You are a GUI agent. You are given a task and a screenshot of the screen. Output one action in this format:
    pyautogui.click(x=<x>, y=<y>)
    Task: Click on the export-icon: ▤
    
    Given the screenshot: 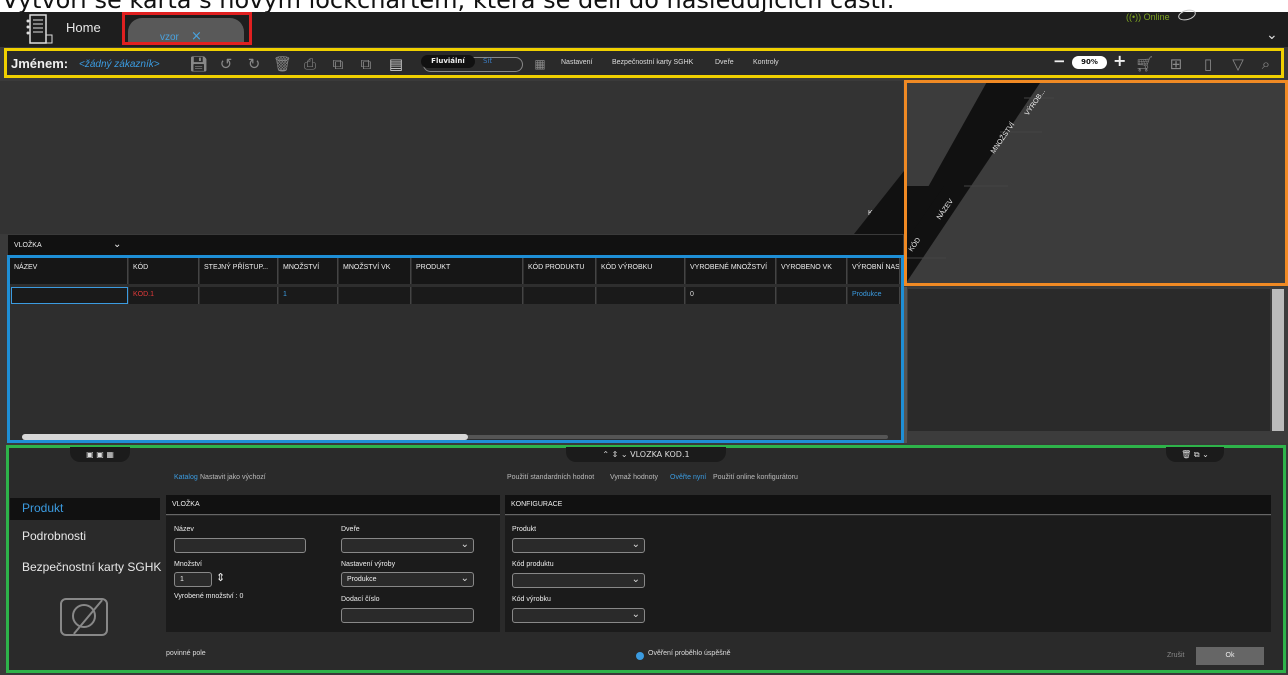 What is the action you would take?
    pyautogui.click(x=396, y=64)
    